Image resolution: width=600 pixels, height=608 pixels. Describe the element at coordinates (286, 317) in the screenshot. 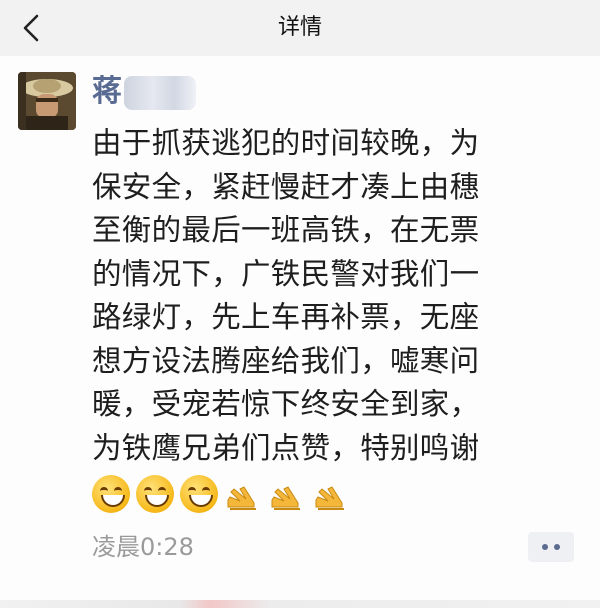

I see `content-line: 路绿灯，先上车再补票，无座` at that location.